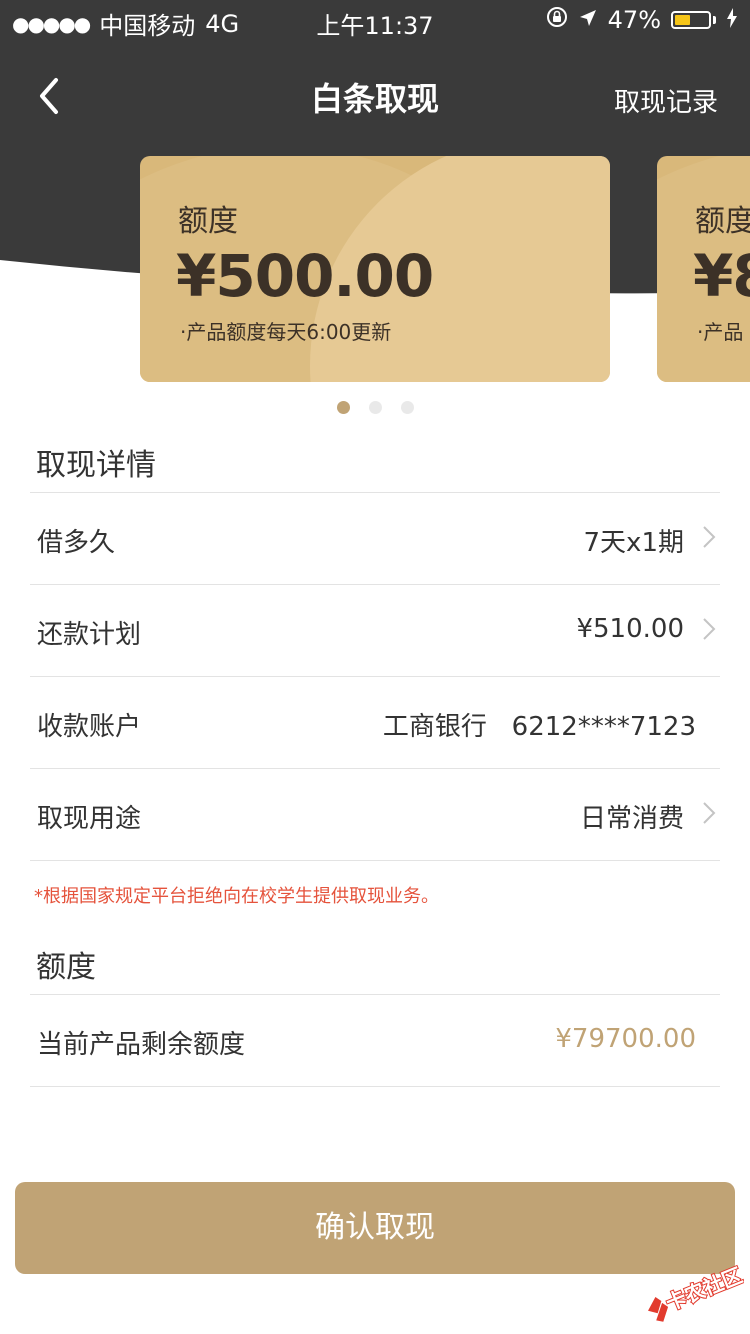 The image size is (750, 1334). What do you see at coordinates (375, 1041) in the screenshot?
I see `remaining-quota-row: 当前产品剩余额度 ¥79700.00` at bounding box center [375, 1041].